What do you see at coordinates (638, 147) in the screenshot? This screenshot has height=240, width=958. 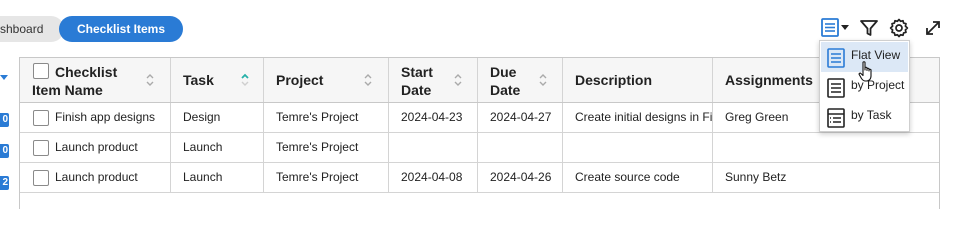 I see `cell-description` at bounding box center [638, 147].